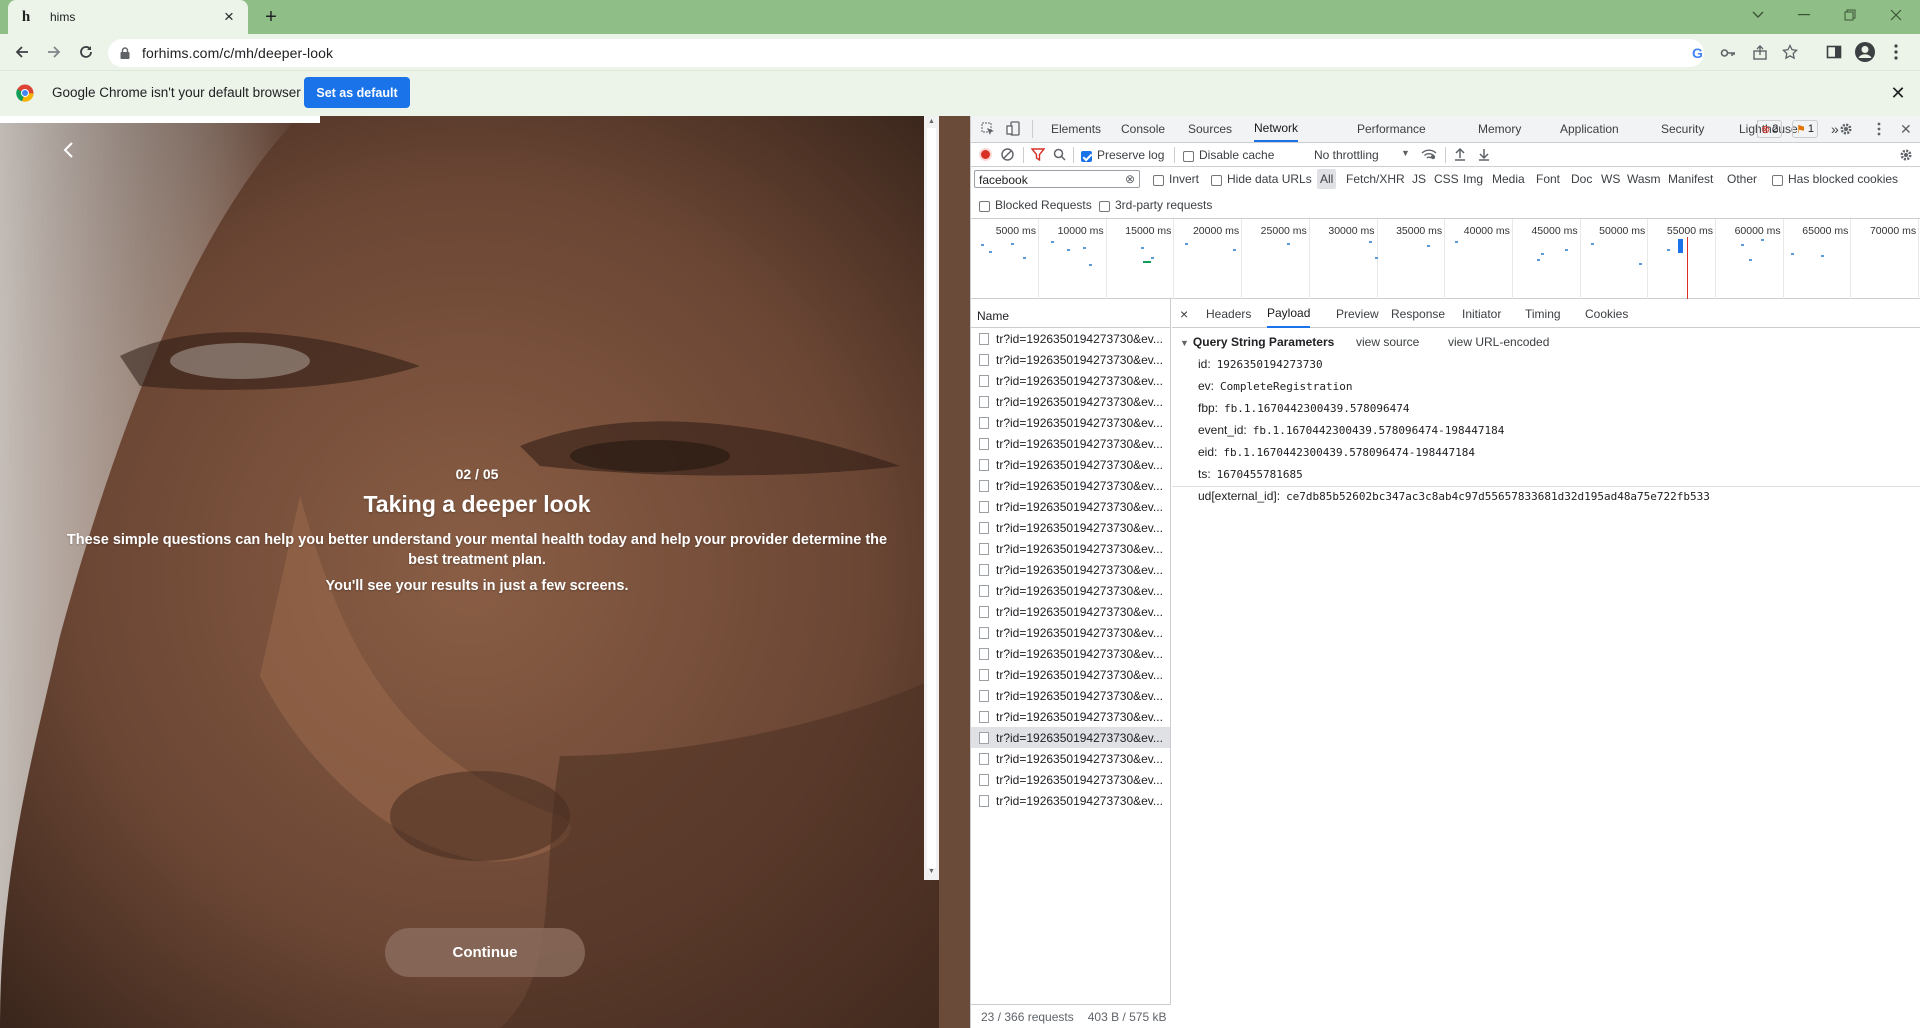  Describe the element at coordinates (1429, 154) in the screenshot. I see `network-conditions-icon` at that location.